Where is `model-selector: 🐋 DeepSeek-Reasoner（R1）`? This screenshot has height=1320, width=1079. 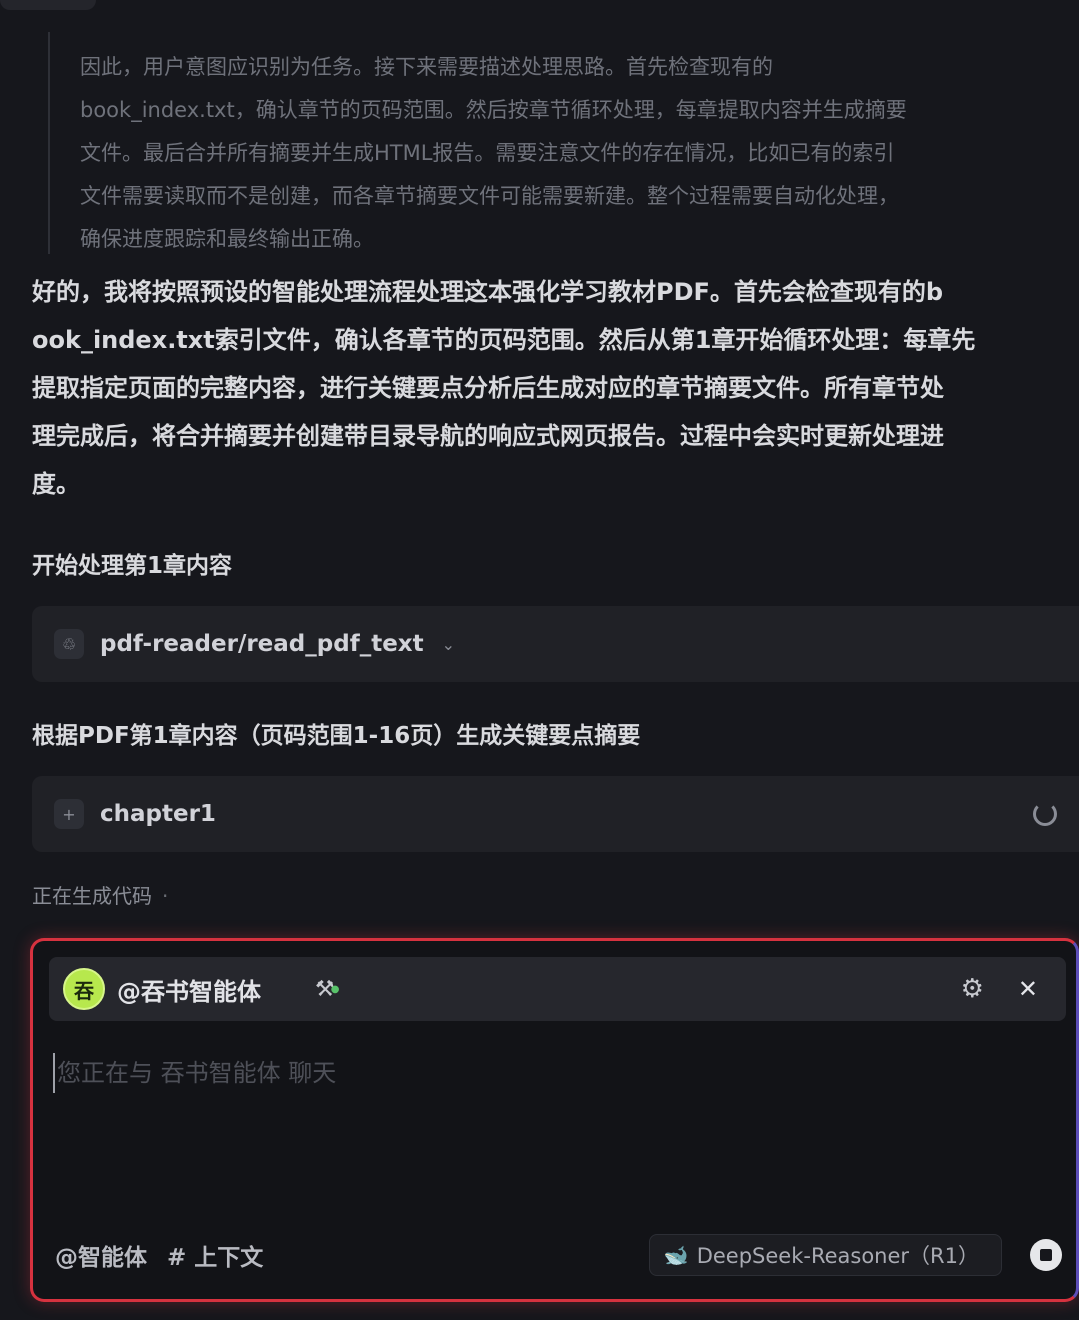 model-selector: 🐋 DeepSeek-Reasoner（R1） is located at coordinates (825, 1255).